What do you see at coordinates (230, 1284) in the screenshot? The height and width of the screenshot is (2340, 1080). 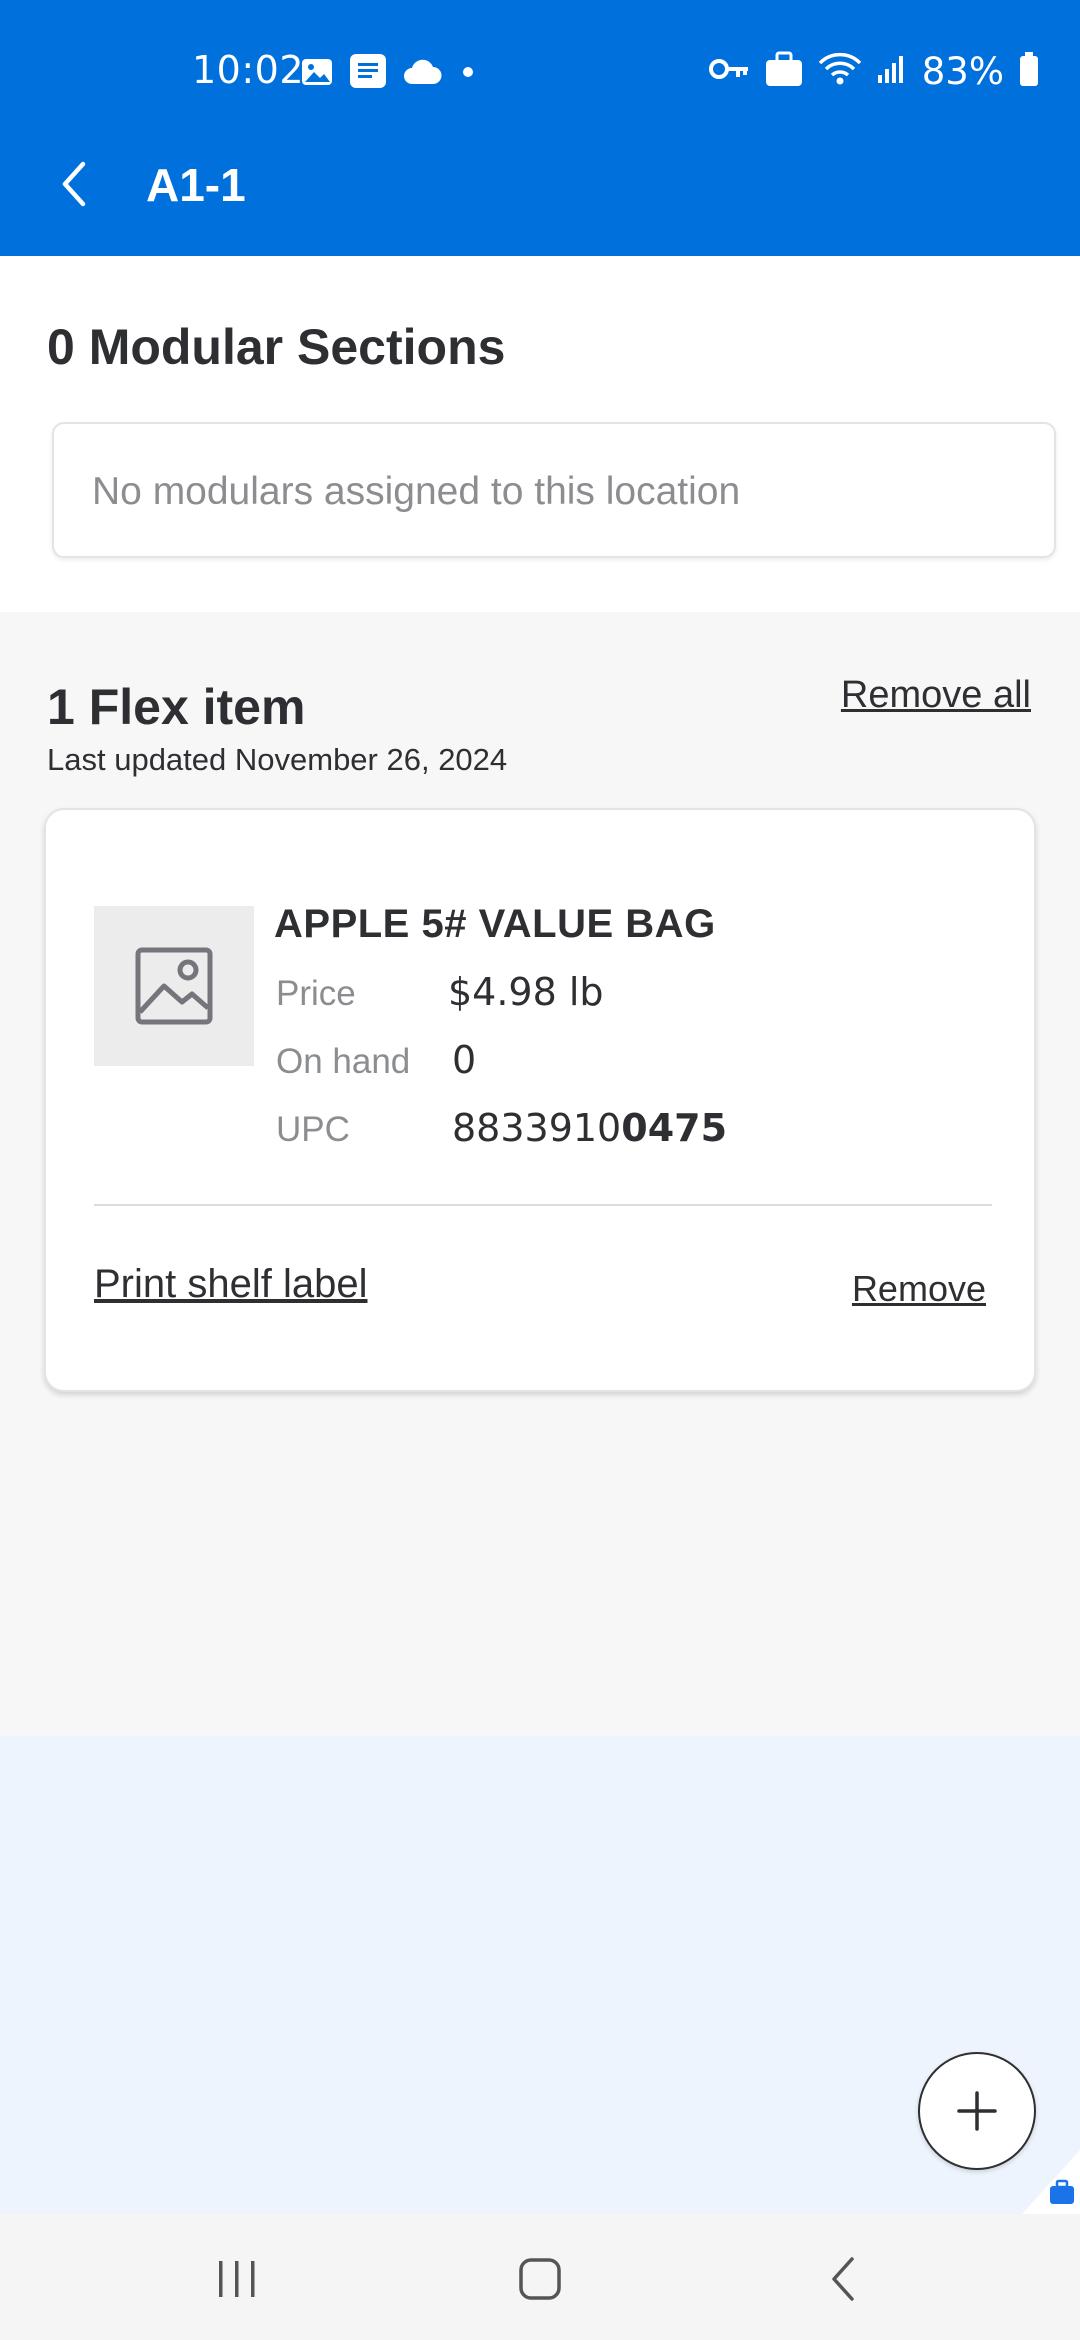 I see `print-shelf-label-link: Print shelf label` at bounding box center [230, 1284].